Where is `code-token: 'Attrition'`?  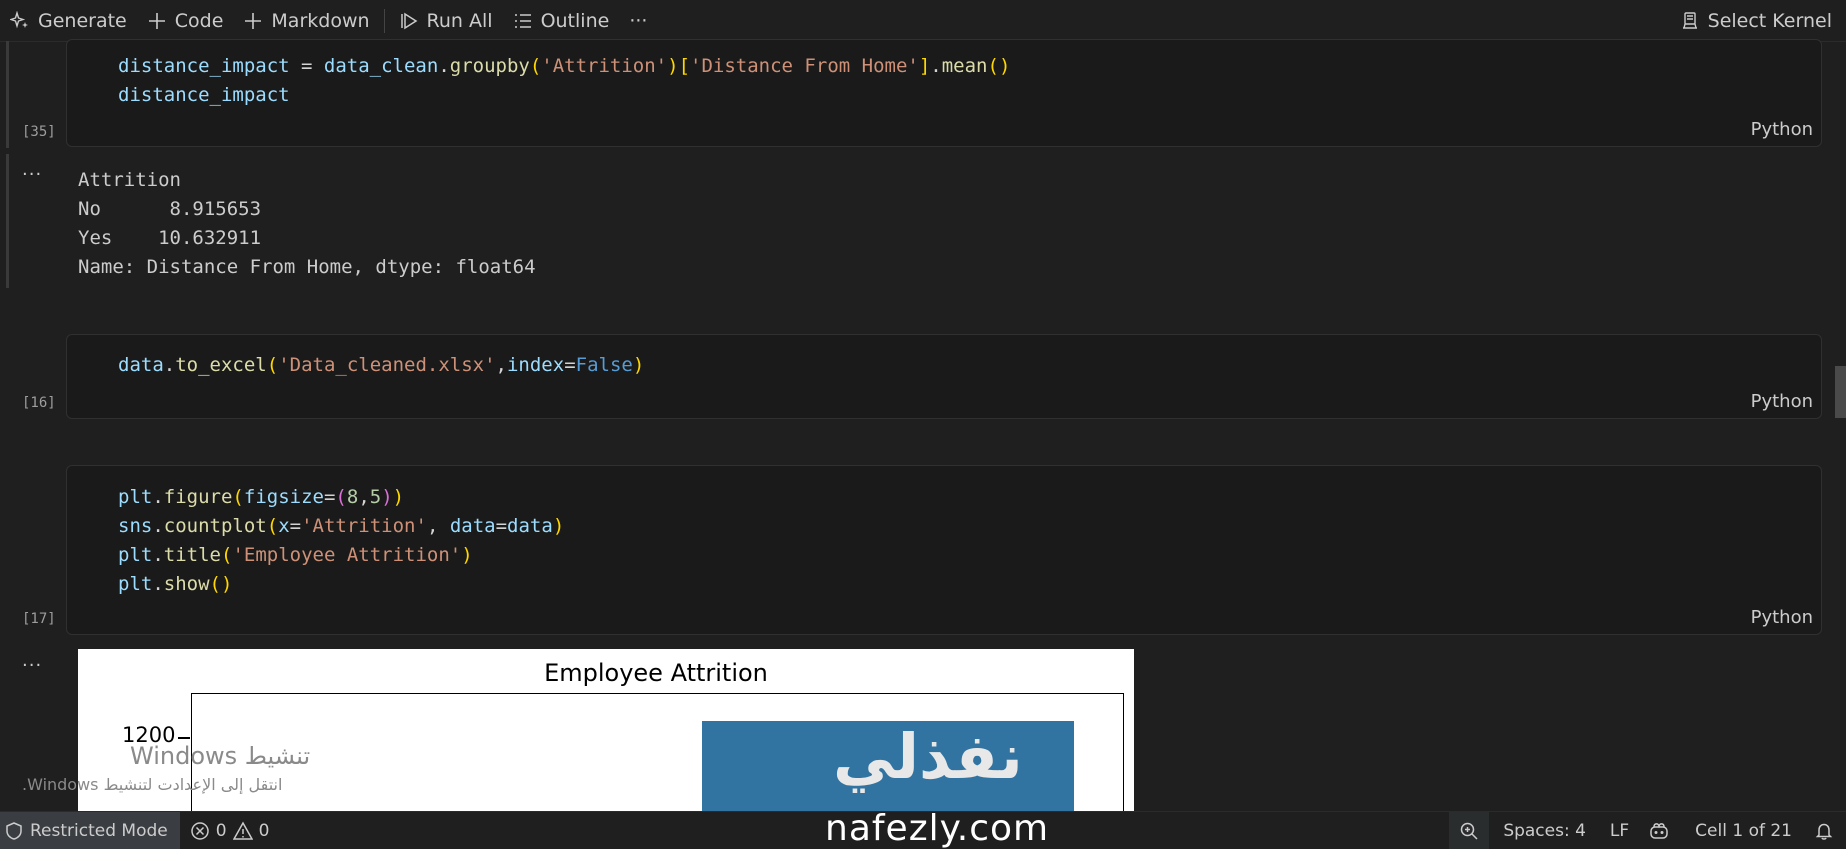
code-token: 'Attrition' is located at coordinates (364, 526).